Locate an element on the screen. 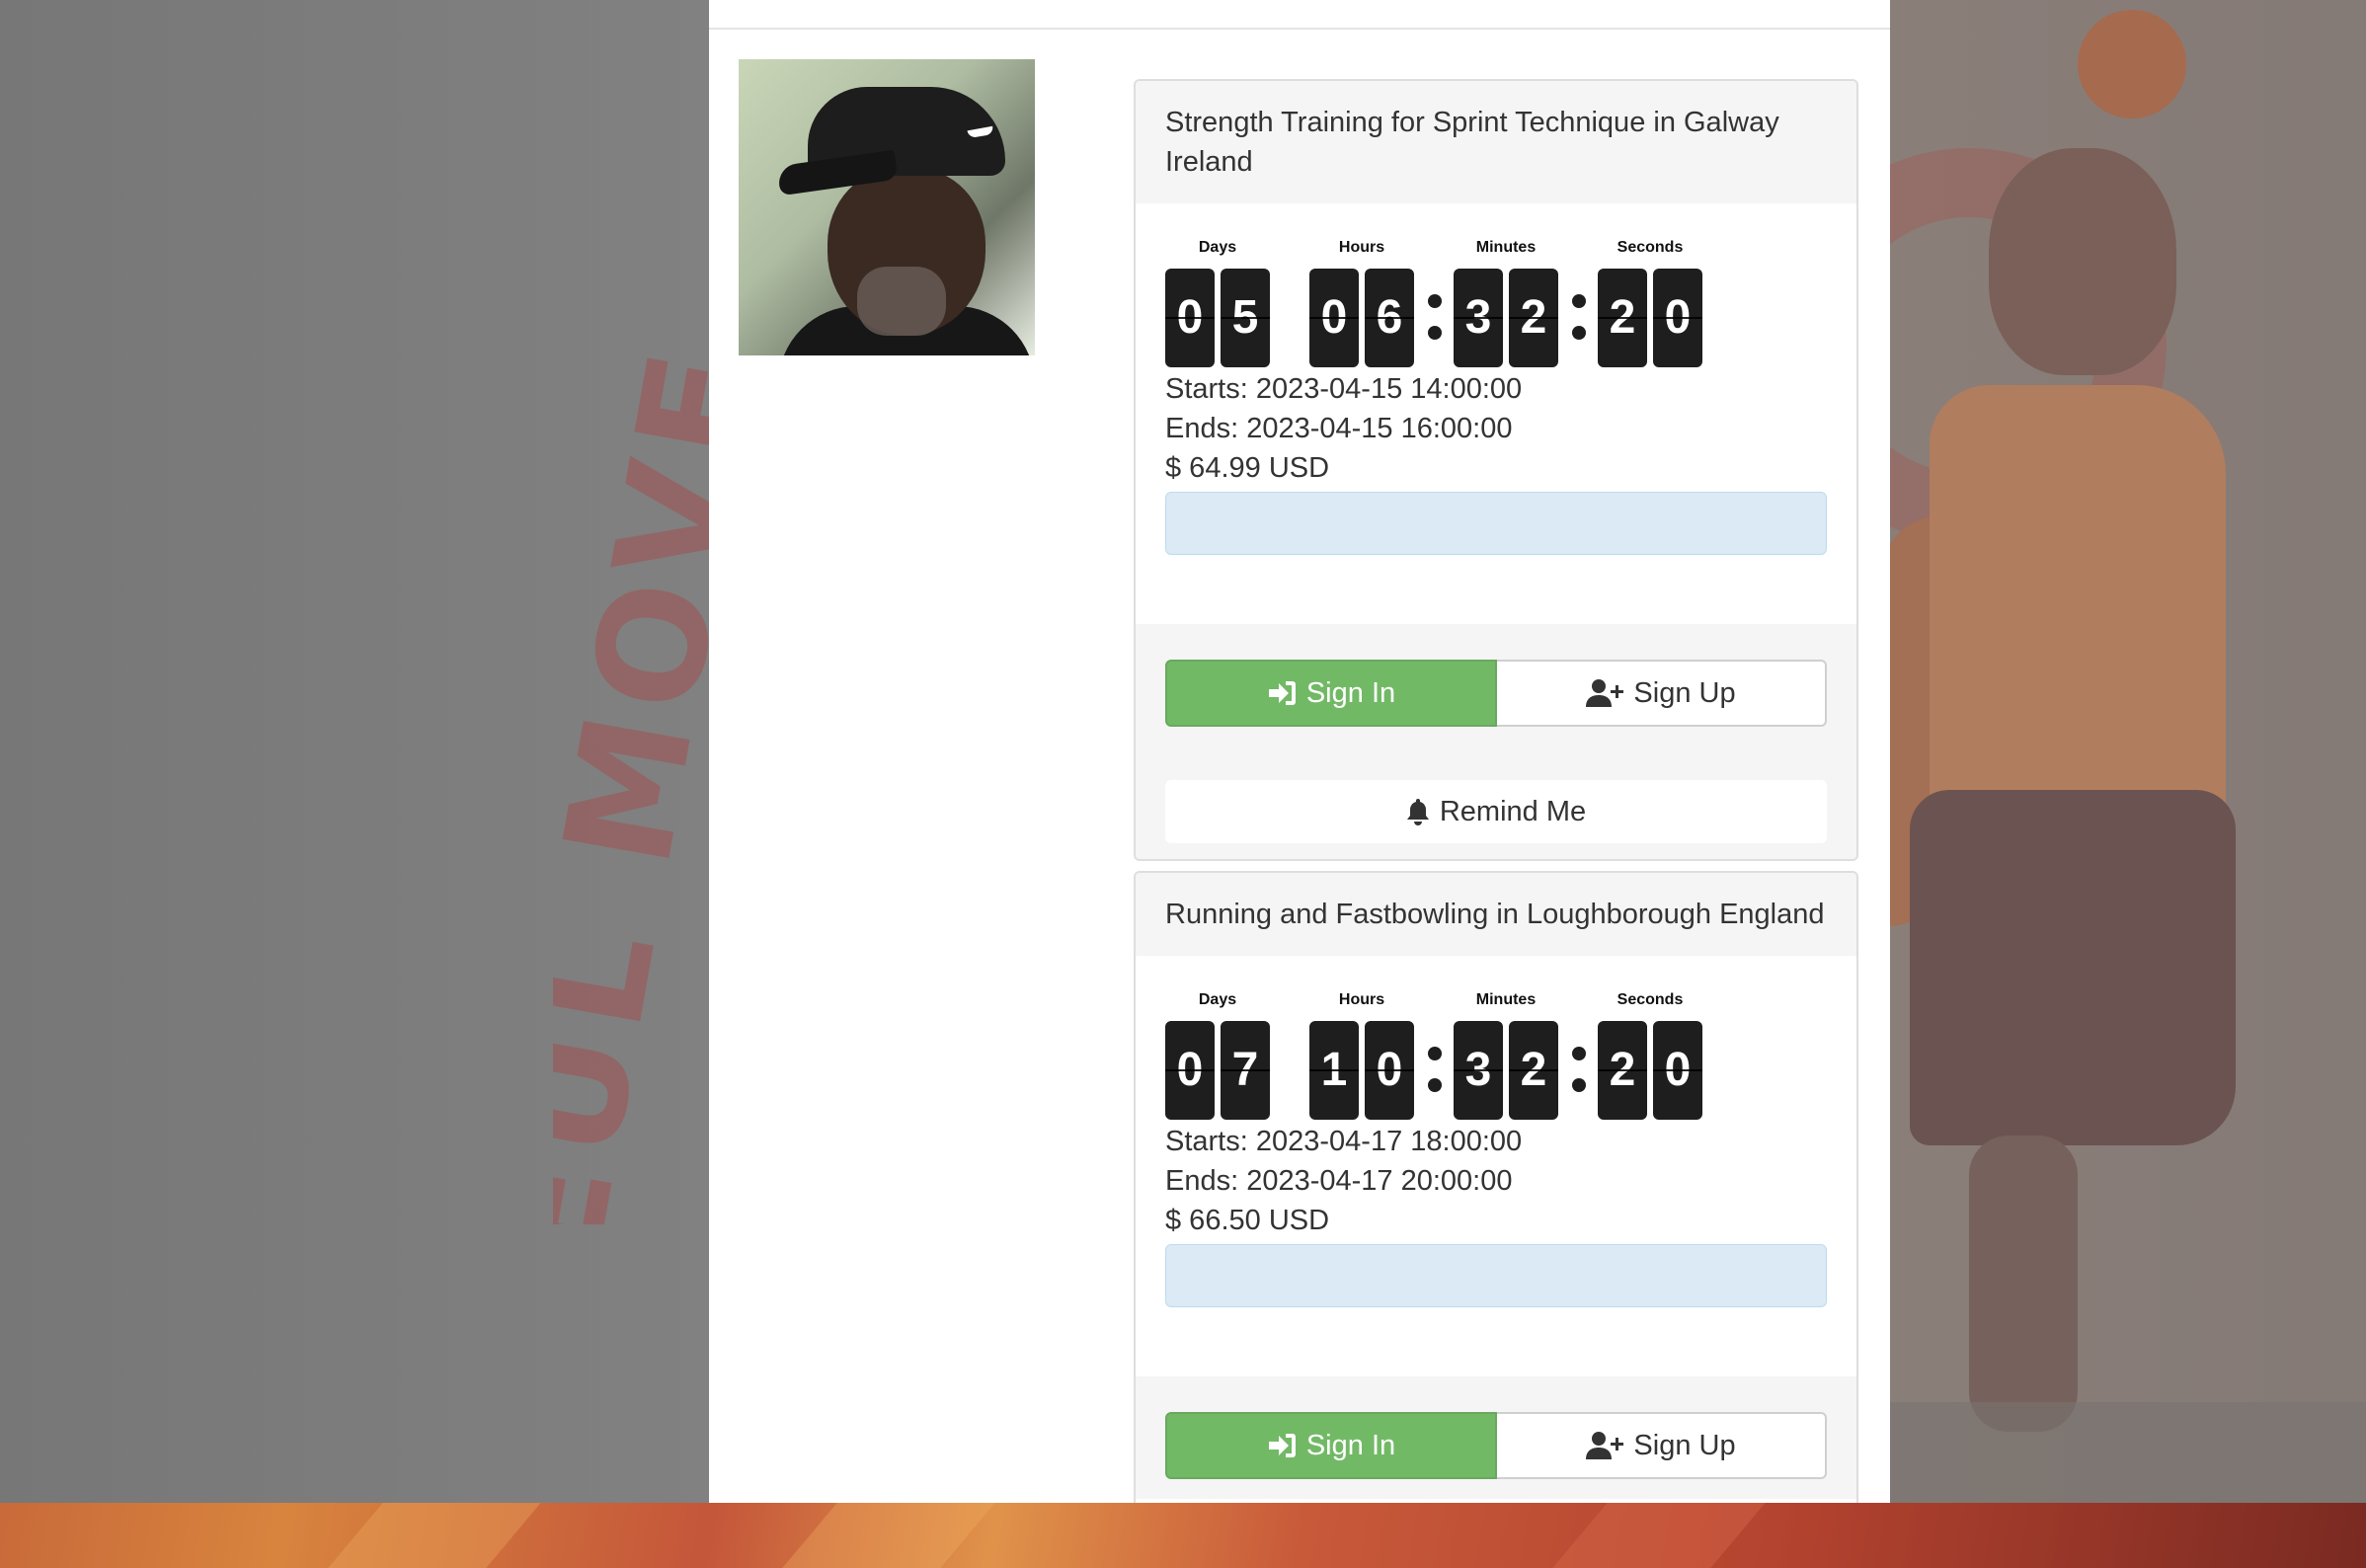 The height and width of the screenshot is (1568, 2366). countdown-timer: 0 7 1 0 3 2 2 0 is located at coordinates (1496, 1071).